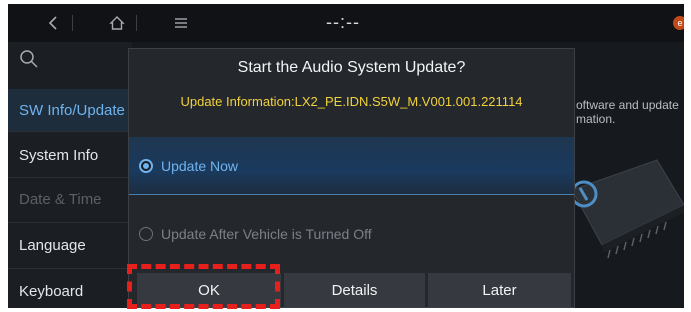  I want to click on menu-button, so click(181, 23).